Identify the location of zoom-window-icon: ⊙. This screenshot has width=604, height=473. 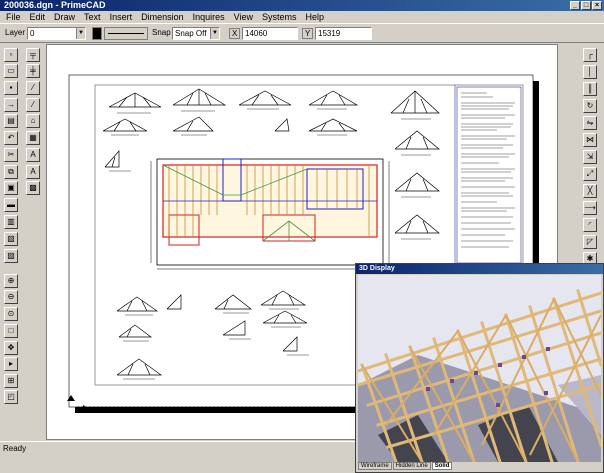
(11, 314).